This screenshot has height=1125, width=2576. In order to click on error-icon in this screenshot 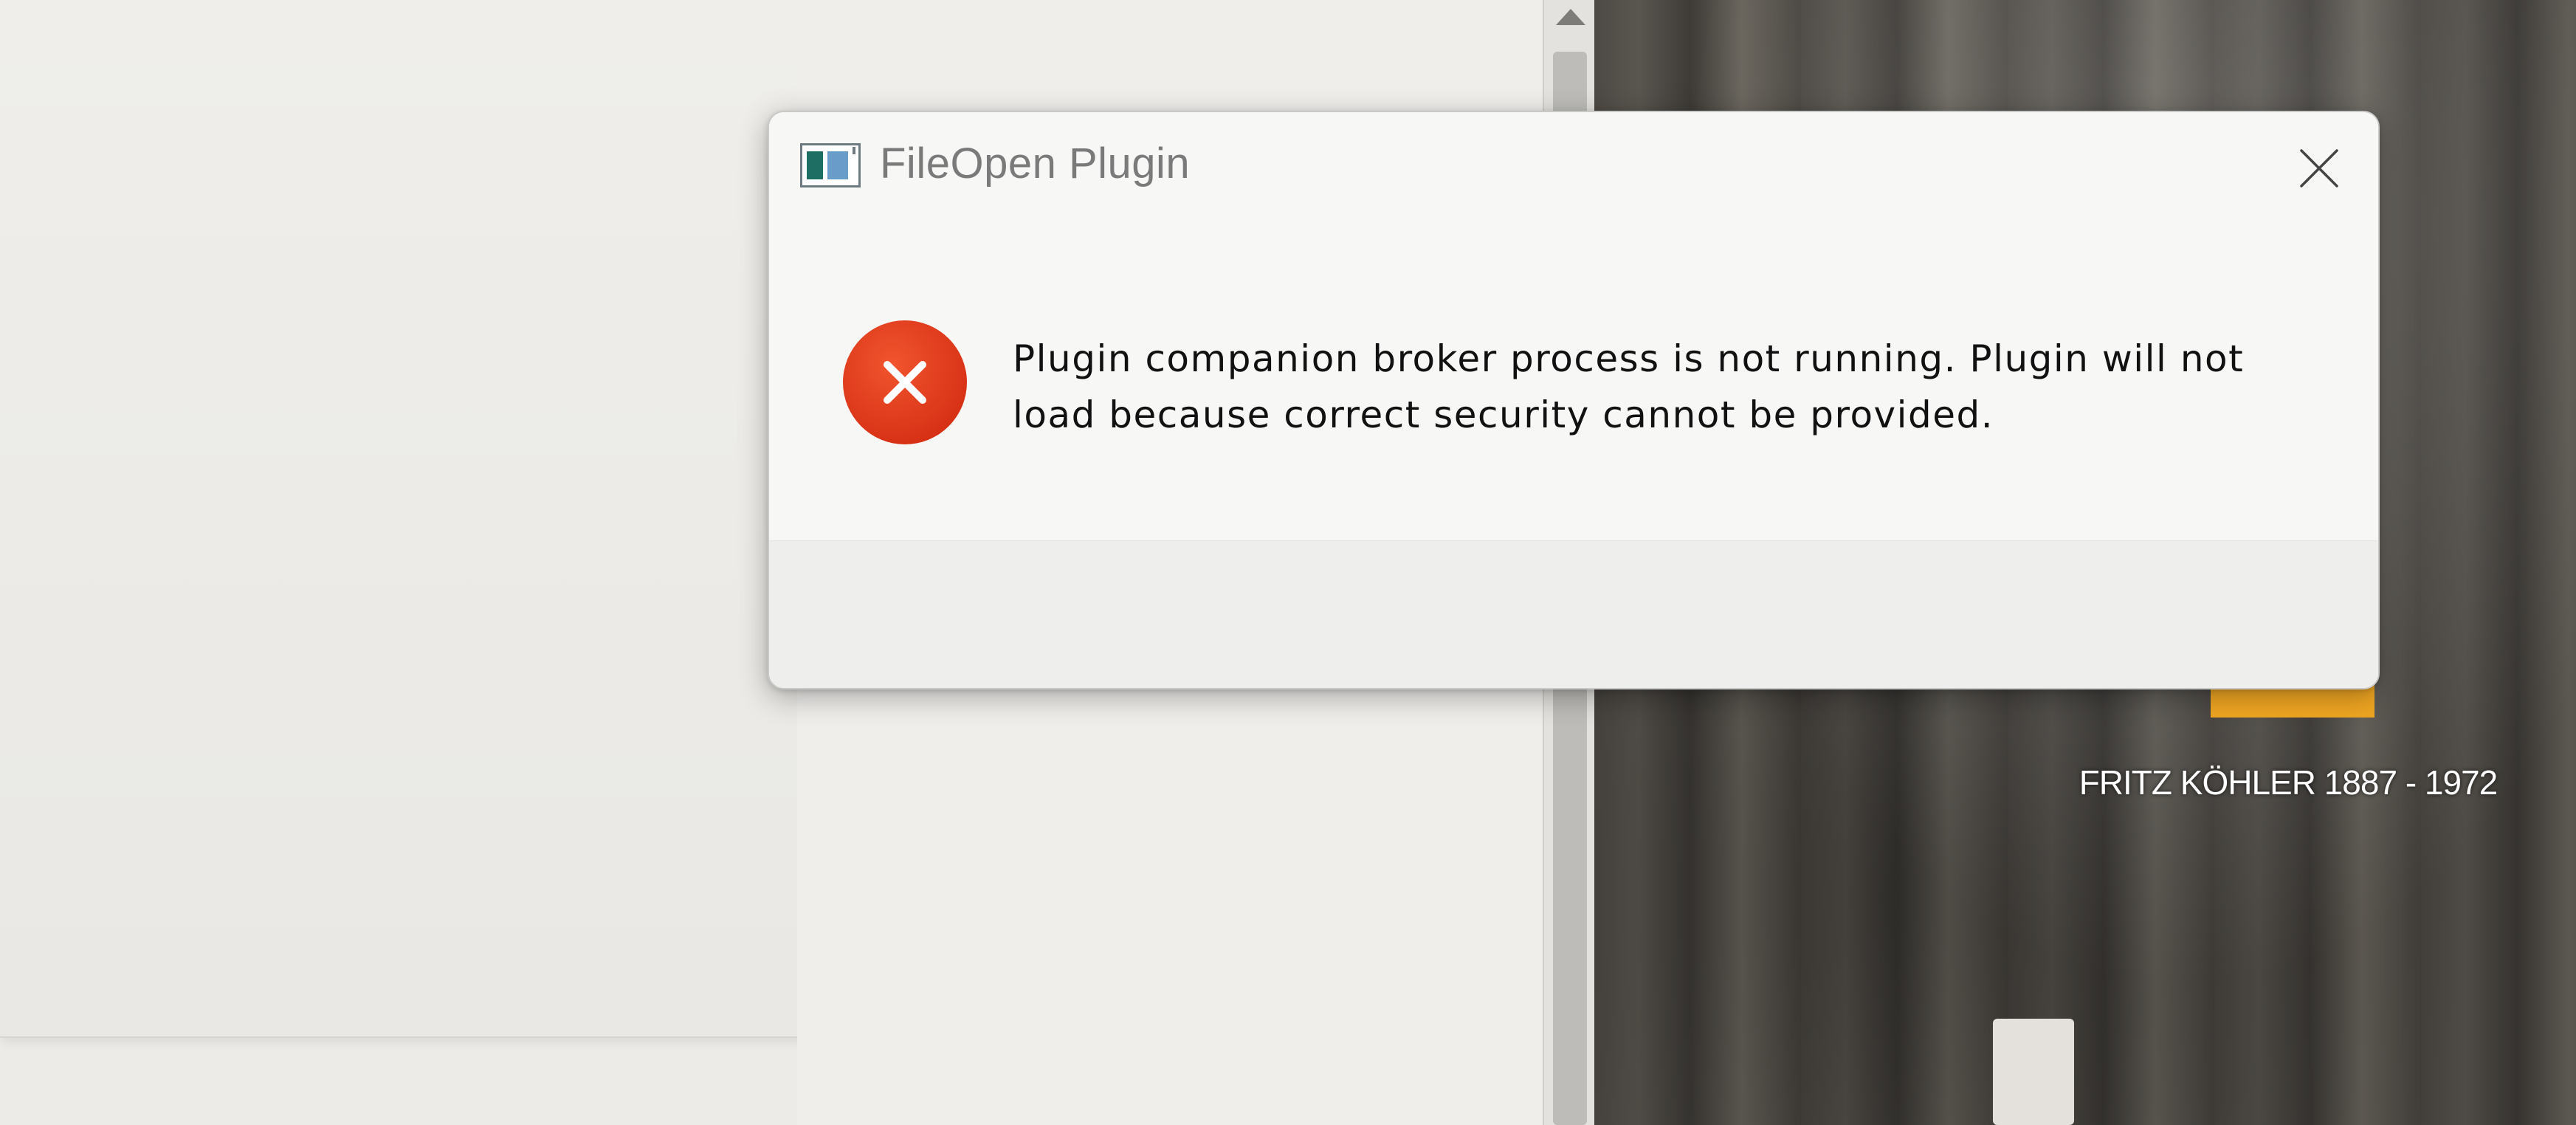, I will do `click(905, 382)`.